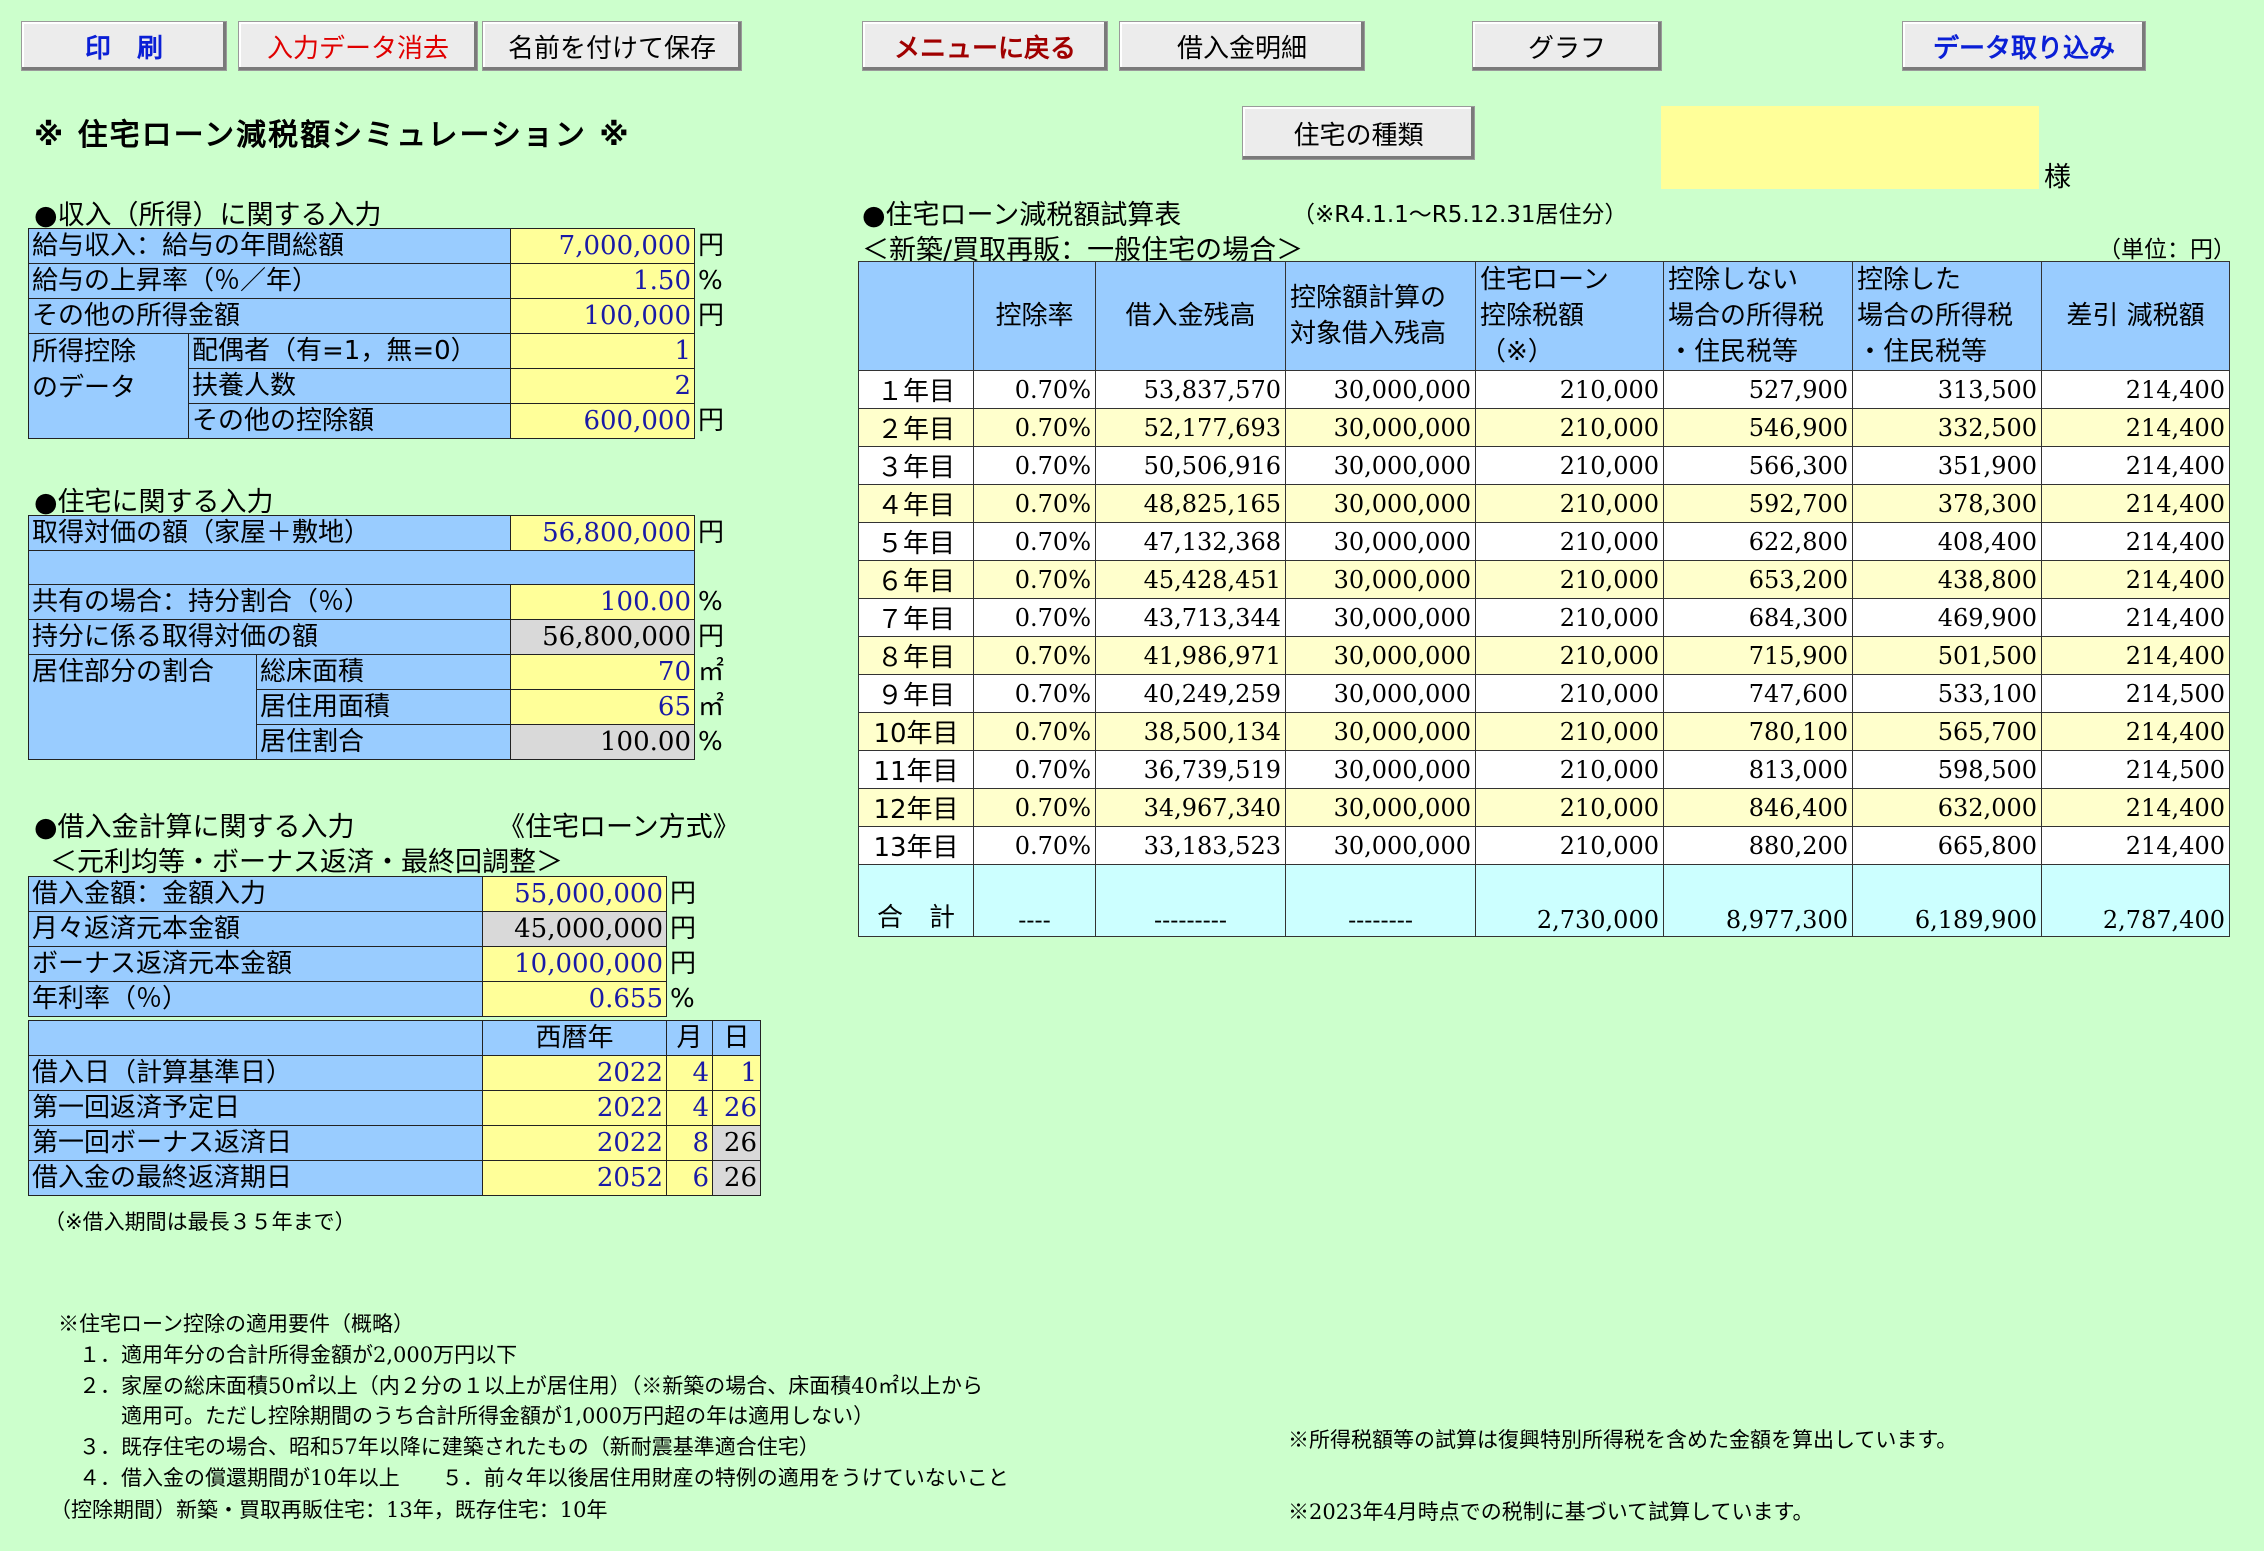  What do you see at coordinates (602, 602) in the screenshot?
I see `share-input: 100.00` at bounding box center [602, 602].